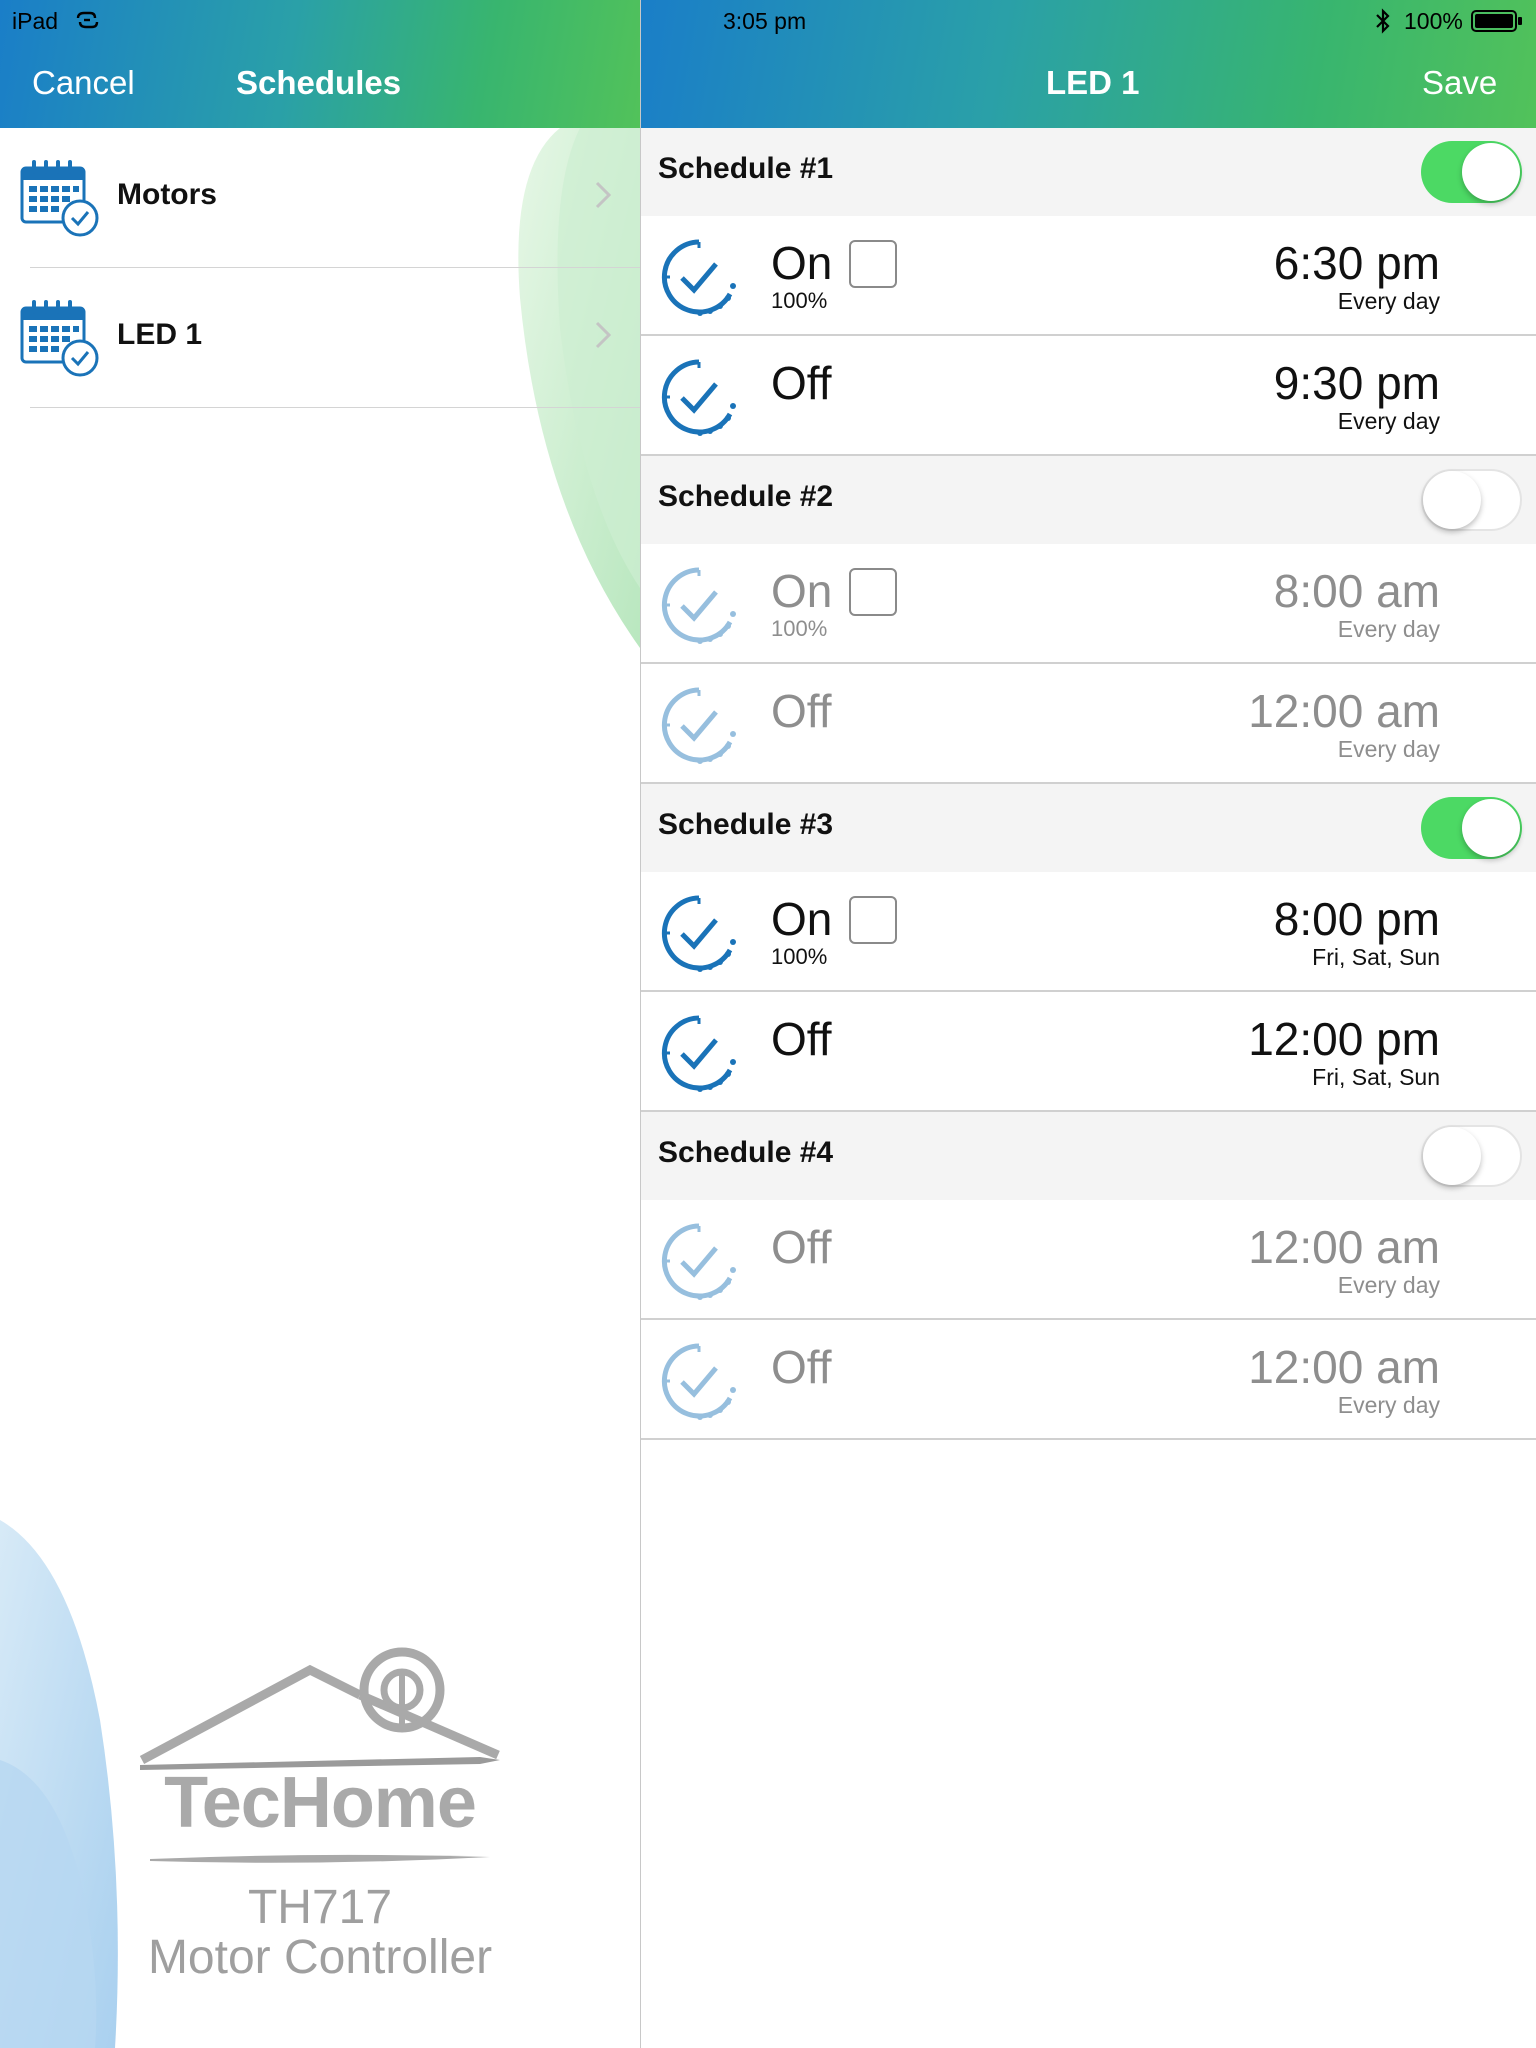 This screenshot has height=2048, width=1536. Describe the element at coordinates (1433, 21) in the screenshot. I see `battery-percent: 100%` at that location.